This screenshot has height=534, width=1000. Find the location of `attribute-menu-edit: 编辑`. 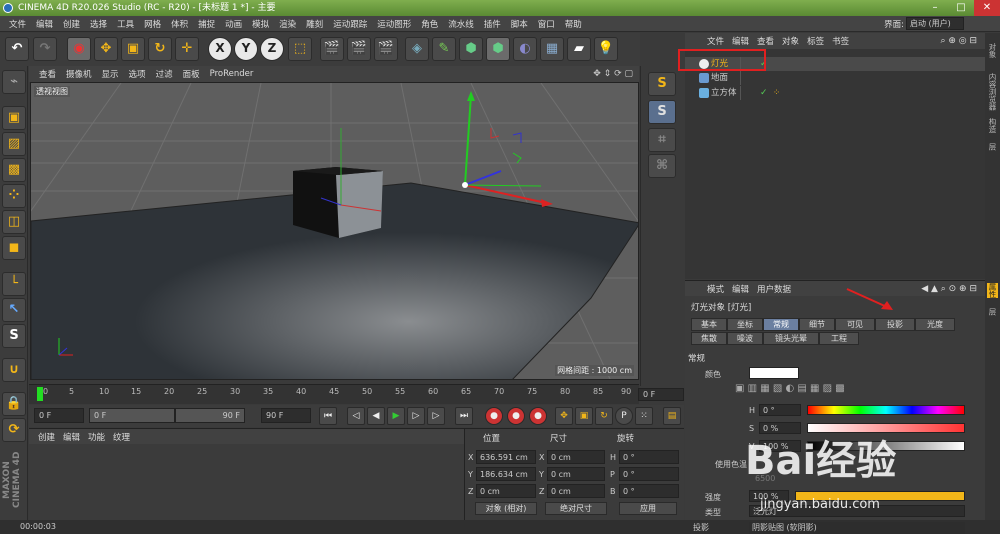

attribute-menu-edit: 编辑 is located at coordinates (740, 289).